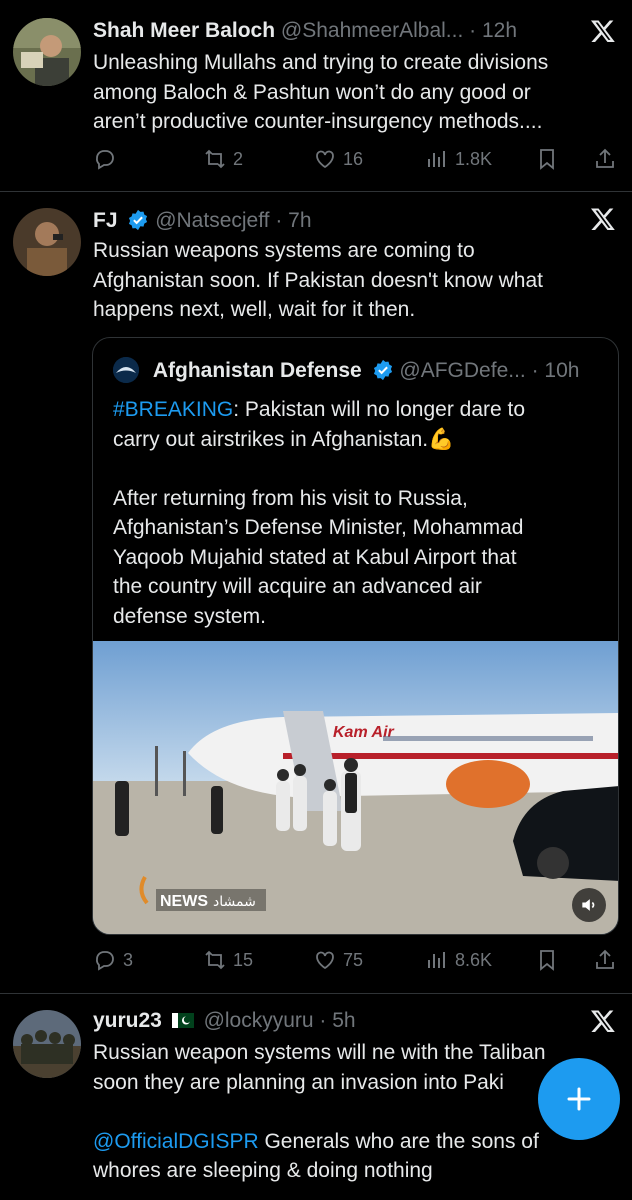  I want to click on views-count: 8.6K, so click(474, 959).